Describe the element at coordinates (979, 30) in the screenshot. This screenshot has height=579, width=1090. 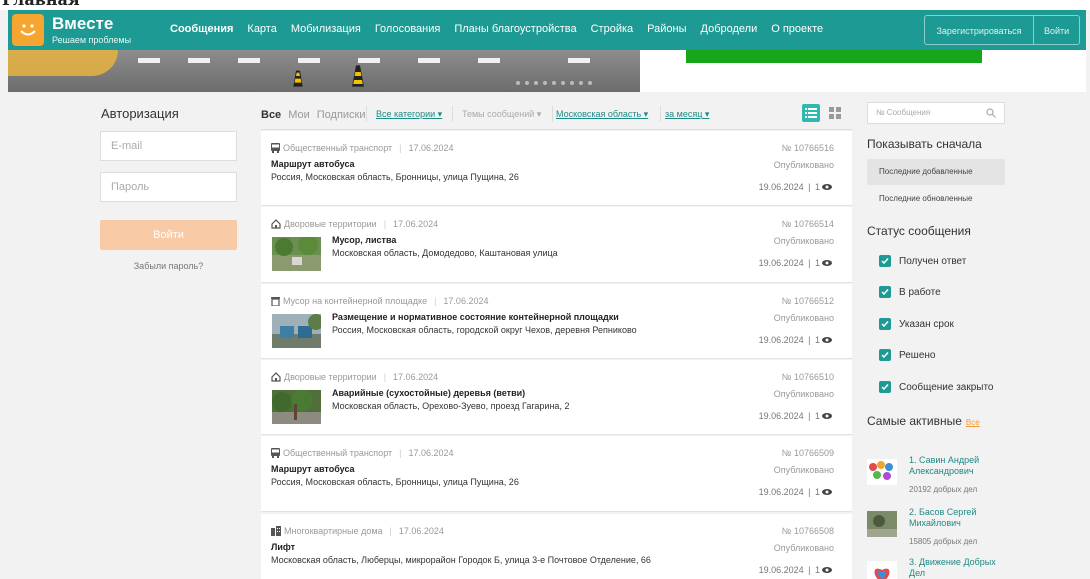
I see `register-button: Зарегистрироваться` at that location.